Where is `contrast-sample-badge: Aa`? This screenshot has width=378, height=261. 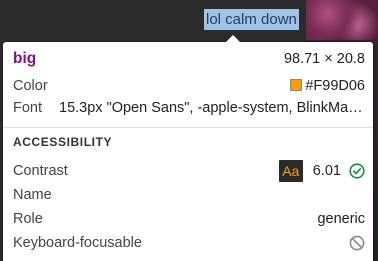
contrast-sample-badge: Aa is located at coordinates (290, 171).